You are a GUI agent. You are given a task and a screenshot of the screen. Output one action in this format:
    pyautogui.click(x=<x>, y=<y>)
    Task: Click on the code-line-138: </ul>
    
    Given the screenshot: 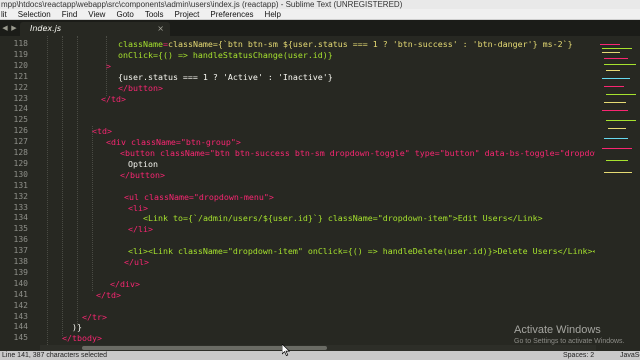 What is the action you would take?
    pyautogui.click(x=136, y=262)
    